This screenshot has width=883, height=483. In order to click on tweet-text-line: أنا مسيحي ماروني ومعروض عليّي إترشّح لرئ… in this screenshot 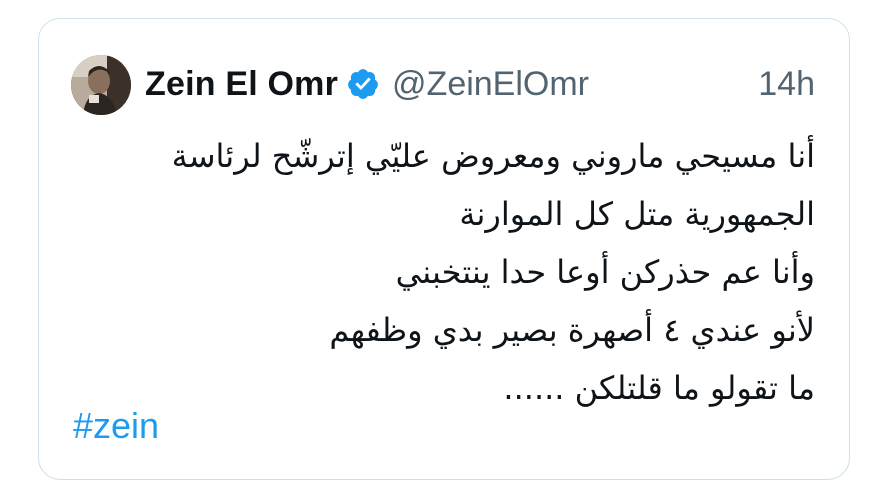, I will do `click(493, 156)`.